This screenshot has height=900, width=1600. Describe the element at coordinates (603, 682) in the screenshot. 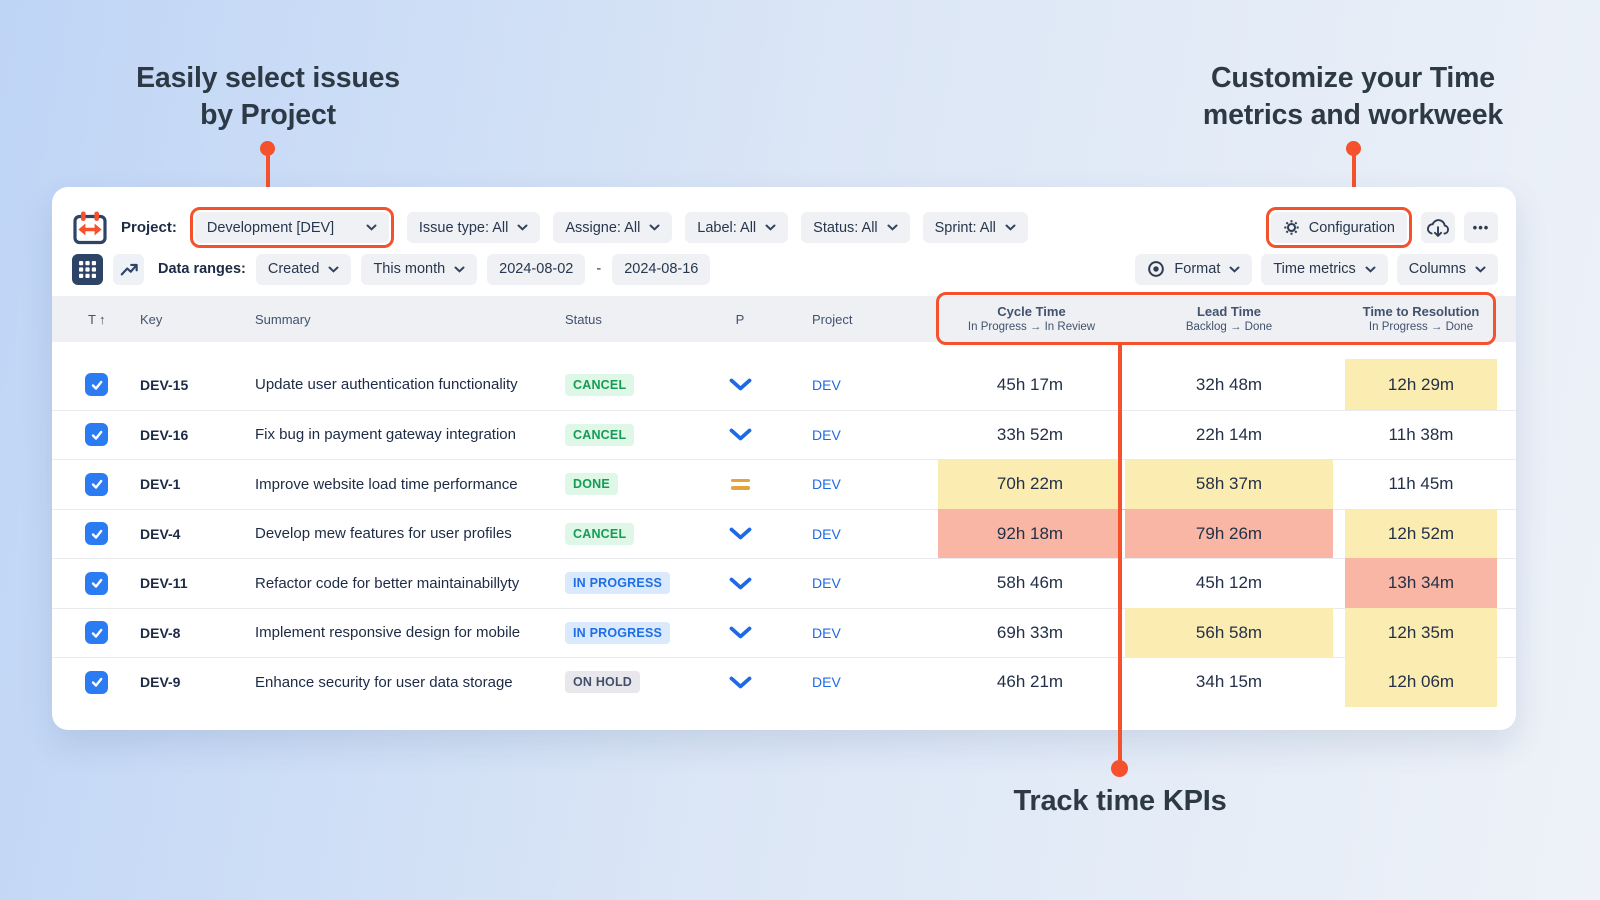

I see `status-badge: ON HOLD` at that location.